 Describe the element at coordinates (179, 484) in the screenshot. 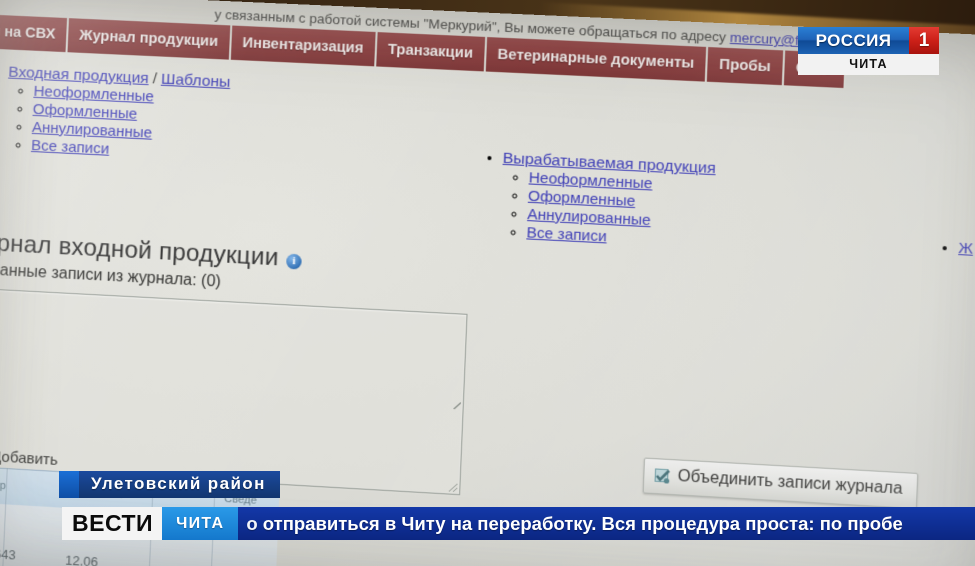

I see `location-label: Улетовский район` at that location.